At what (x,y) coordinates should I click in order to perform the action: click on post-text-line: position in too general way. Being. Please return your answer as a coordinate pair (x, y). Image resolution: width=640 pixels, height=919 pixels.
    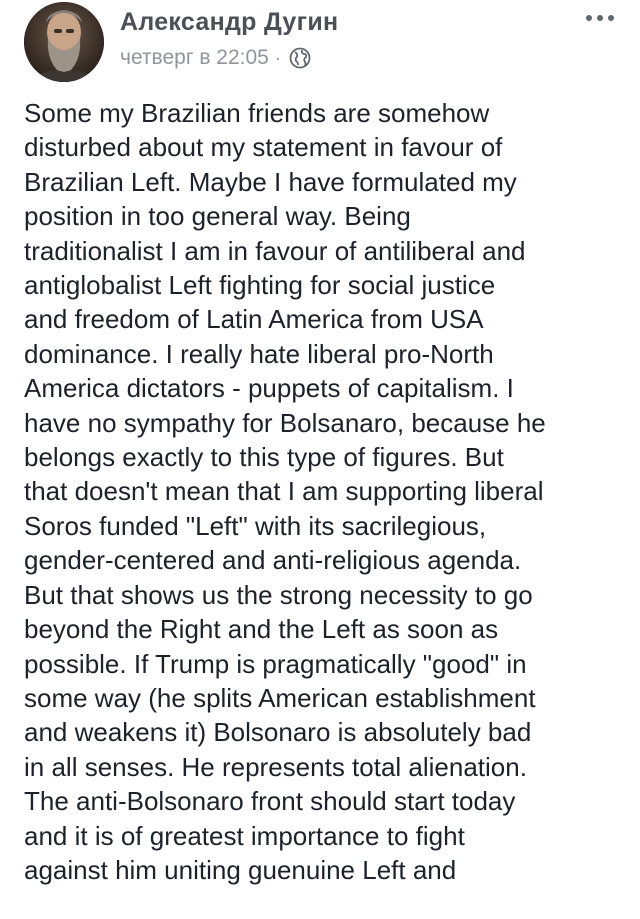
    Looking at the image, I should click on (217, 216).